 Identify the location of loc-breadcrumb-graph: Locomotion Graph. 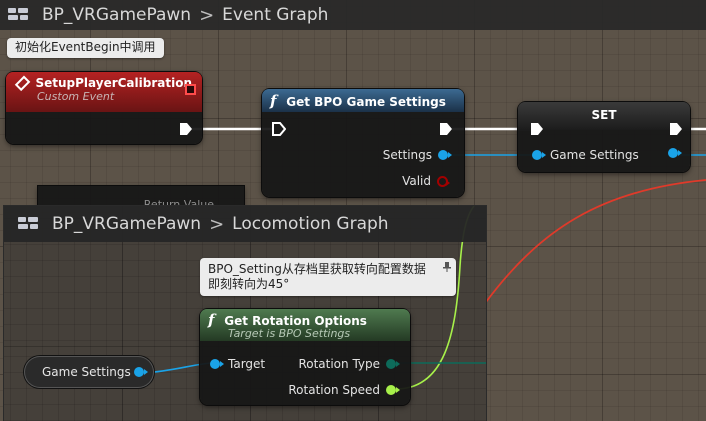
(310, 224).